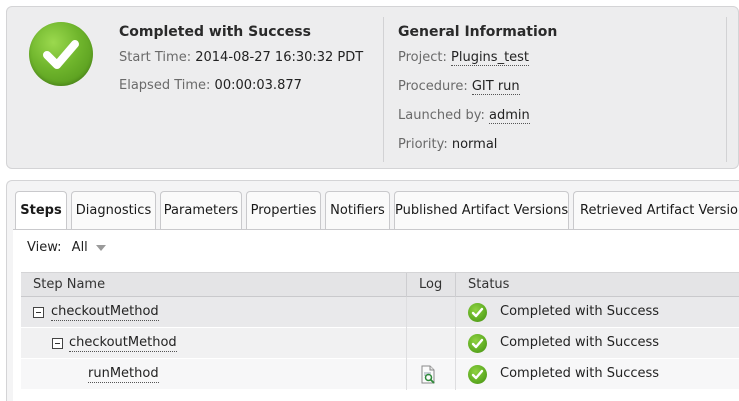  What do you see at coordinates (66, 247) in the screenshot?
I see `view-filter: View: All` at bounding box center [66, 247].